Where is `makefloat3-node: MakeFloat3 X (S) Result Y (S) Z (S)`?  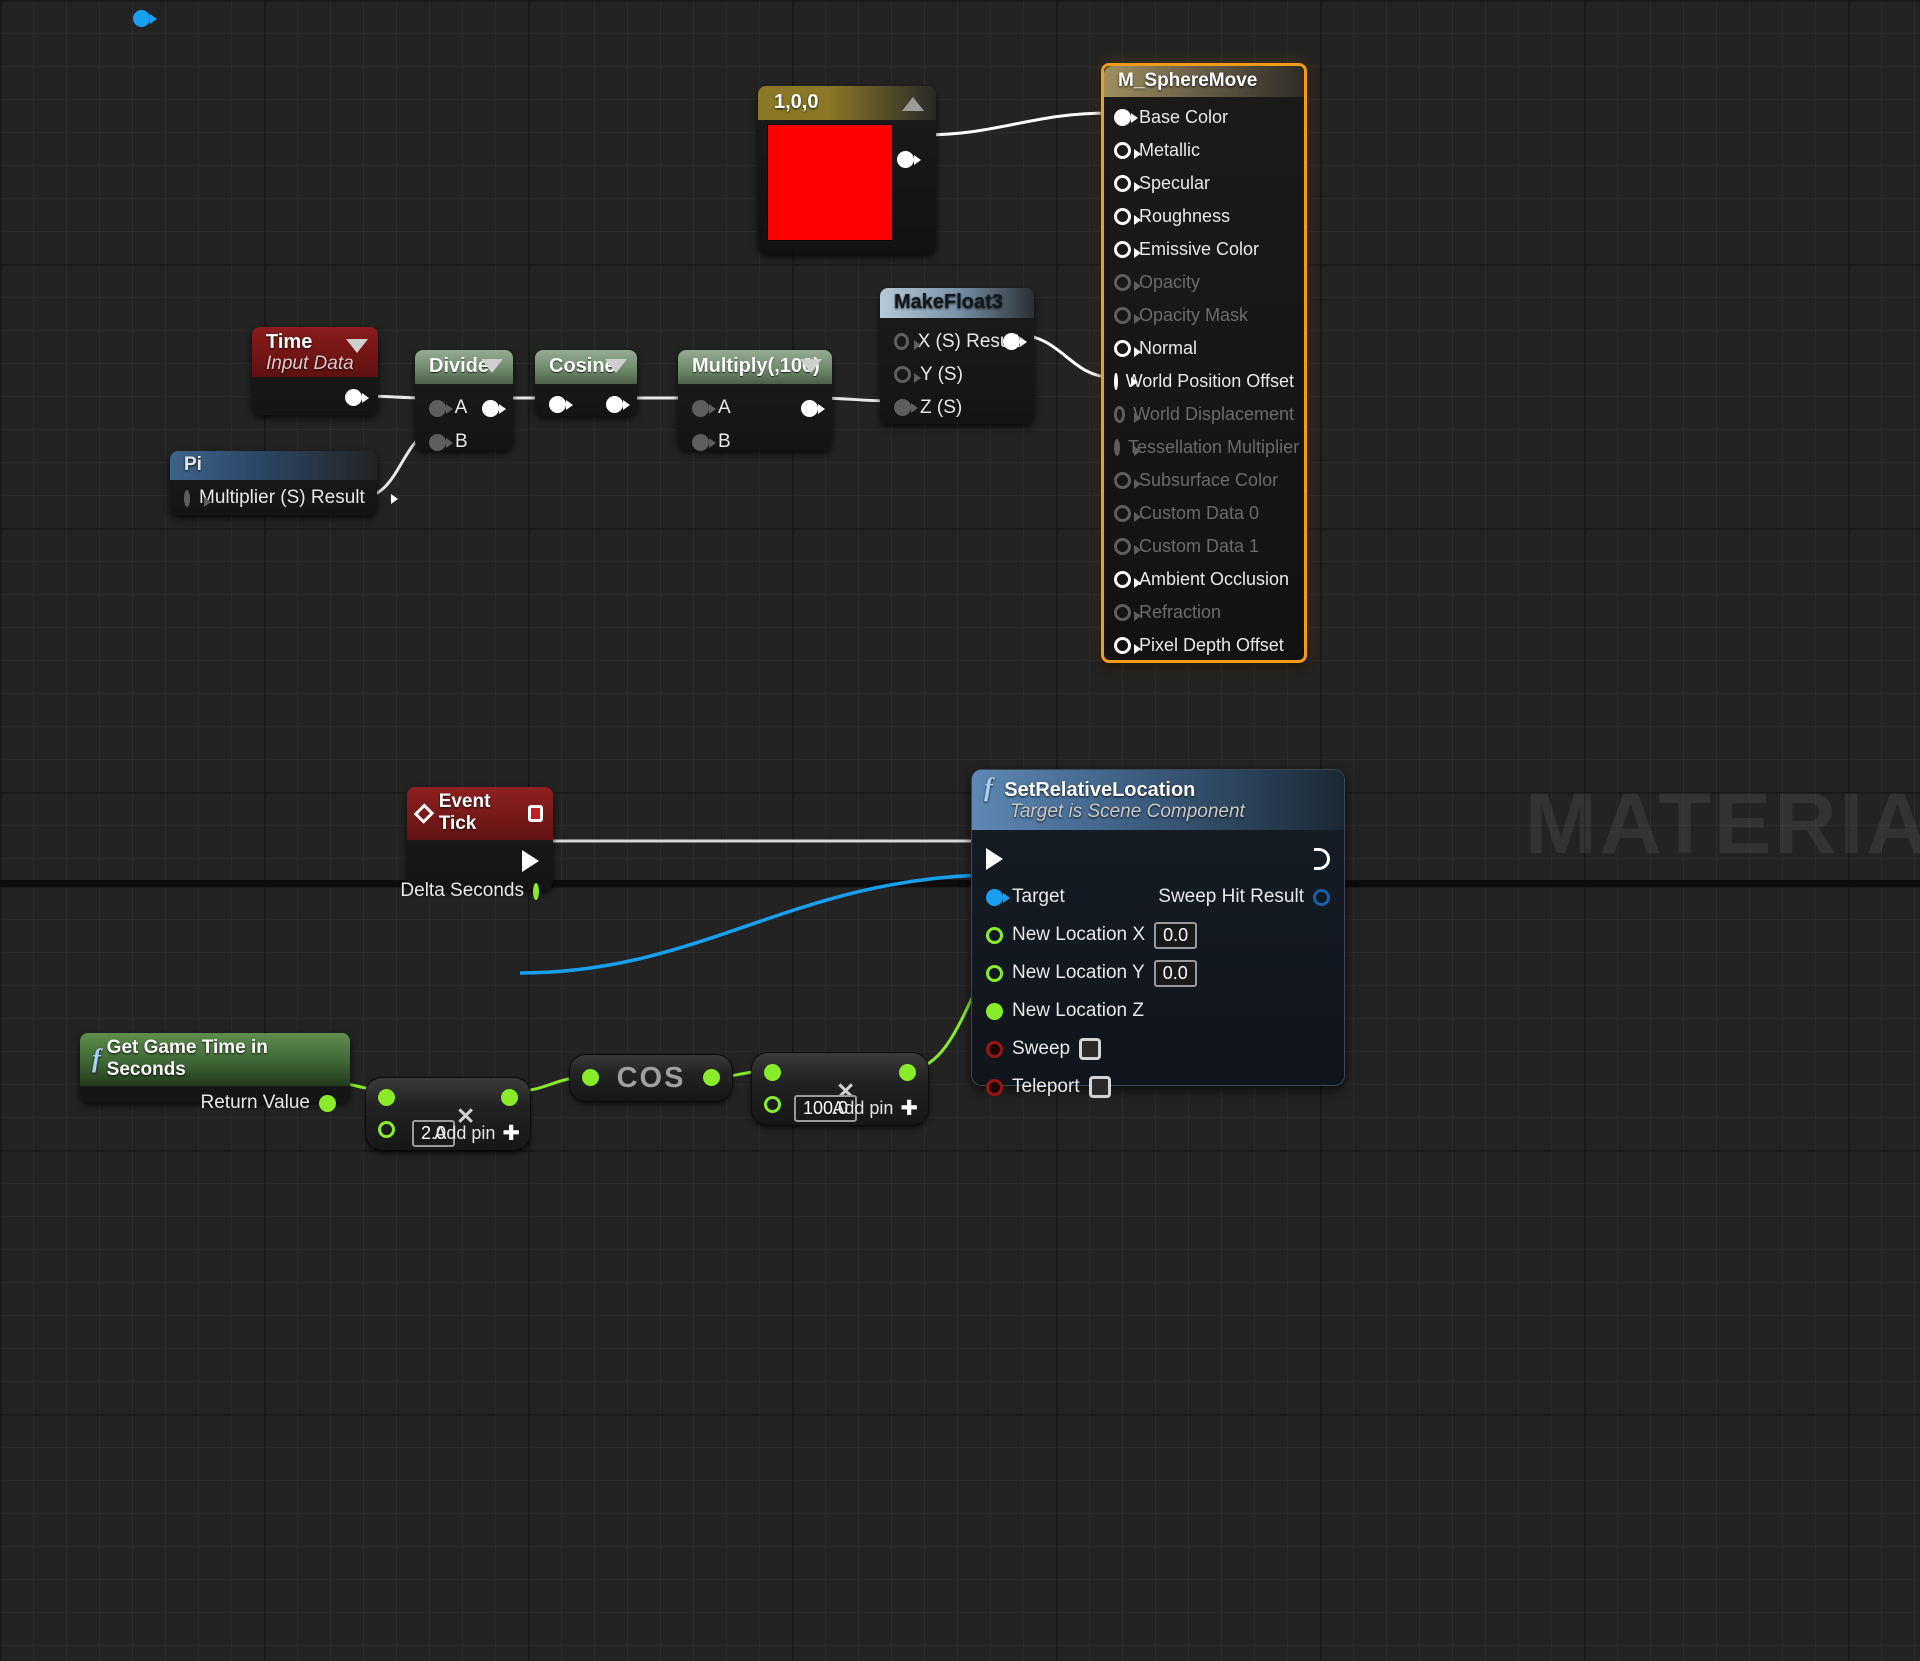 makefloat3-node: MakeFloat3 X (S) Result Y (S) Z (S) is located at coordinates (957, 356).